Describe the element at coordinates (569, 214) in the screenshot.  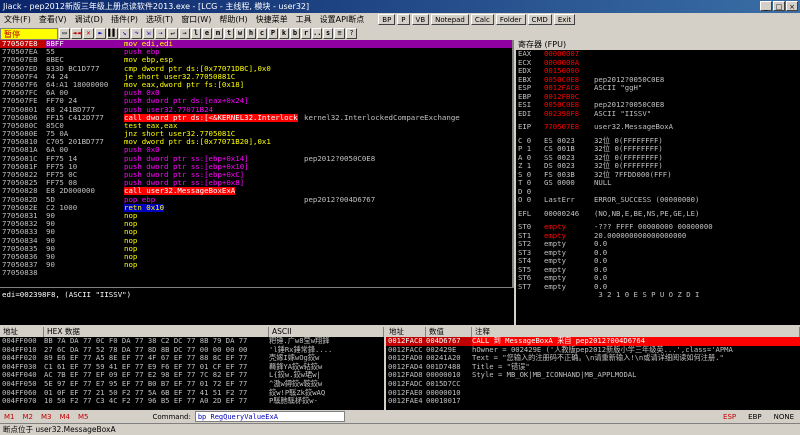
I see `register-value: 00000246` at that location.